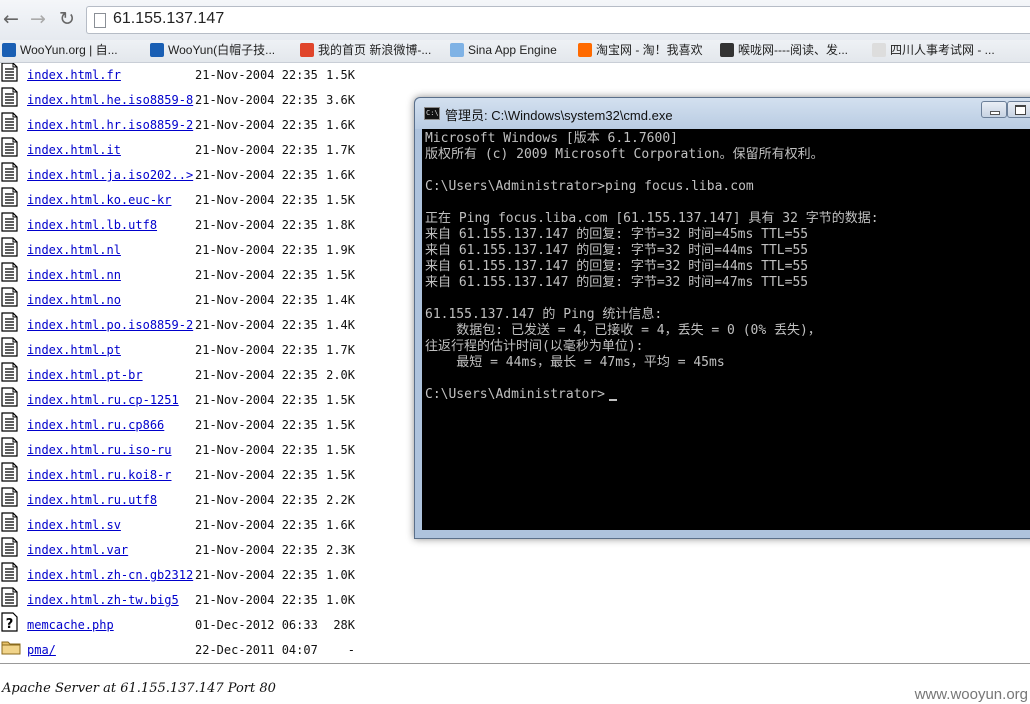  What do you see at coordinates (512, 50) in the screenshot?
I see `bookmark-label: Sina App Engine` at bounding box center [512, 50].